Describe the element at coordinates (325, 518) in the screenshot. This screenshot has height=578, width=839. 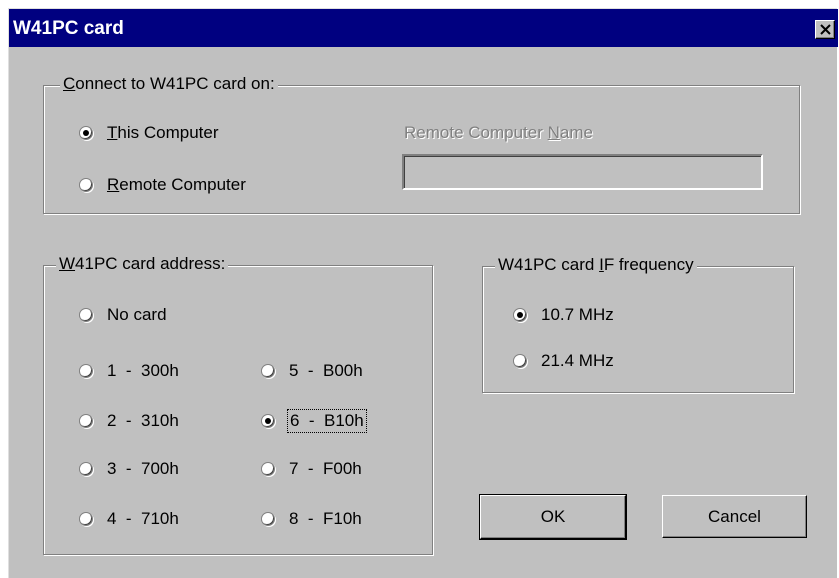
I see `radio-label: 8 - F10h` at that location.